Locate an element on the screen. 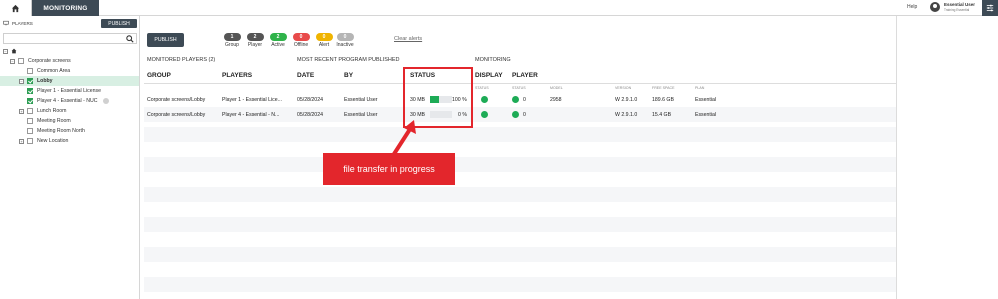 Image resolution: width=998 pixels, height=299 pixels. monitoring-title: MONITORING is located at coordinates (493, 60).